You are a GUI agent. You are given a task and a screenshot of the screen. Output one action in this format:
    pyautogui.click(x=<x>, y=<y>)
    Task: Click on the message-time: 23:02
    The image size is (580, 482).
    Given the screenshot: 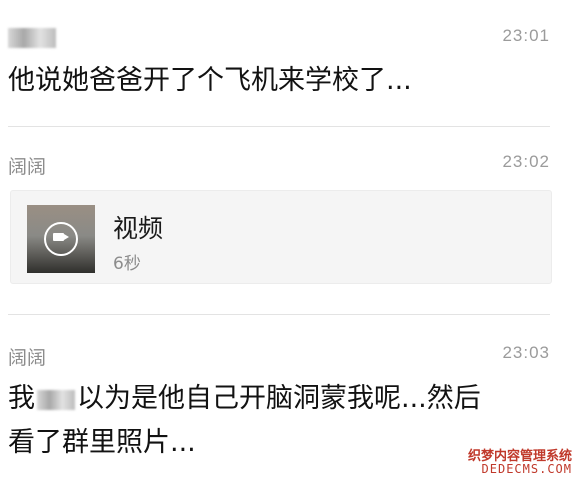 What is the action you would take?
    pyautogui.click(x=526, y=161)
    